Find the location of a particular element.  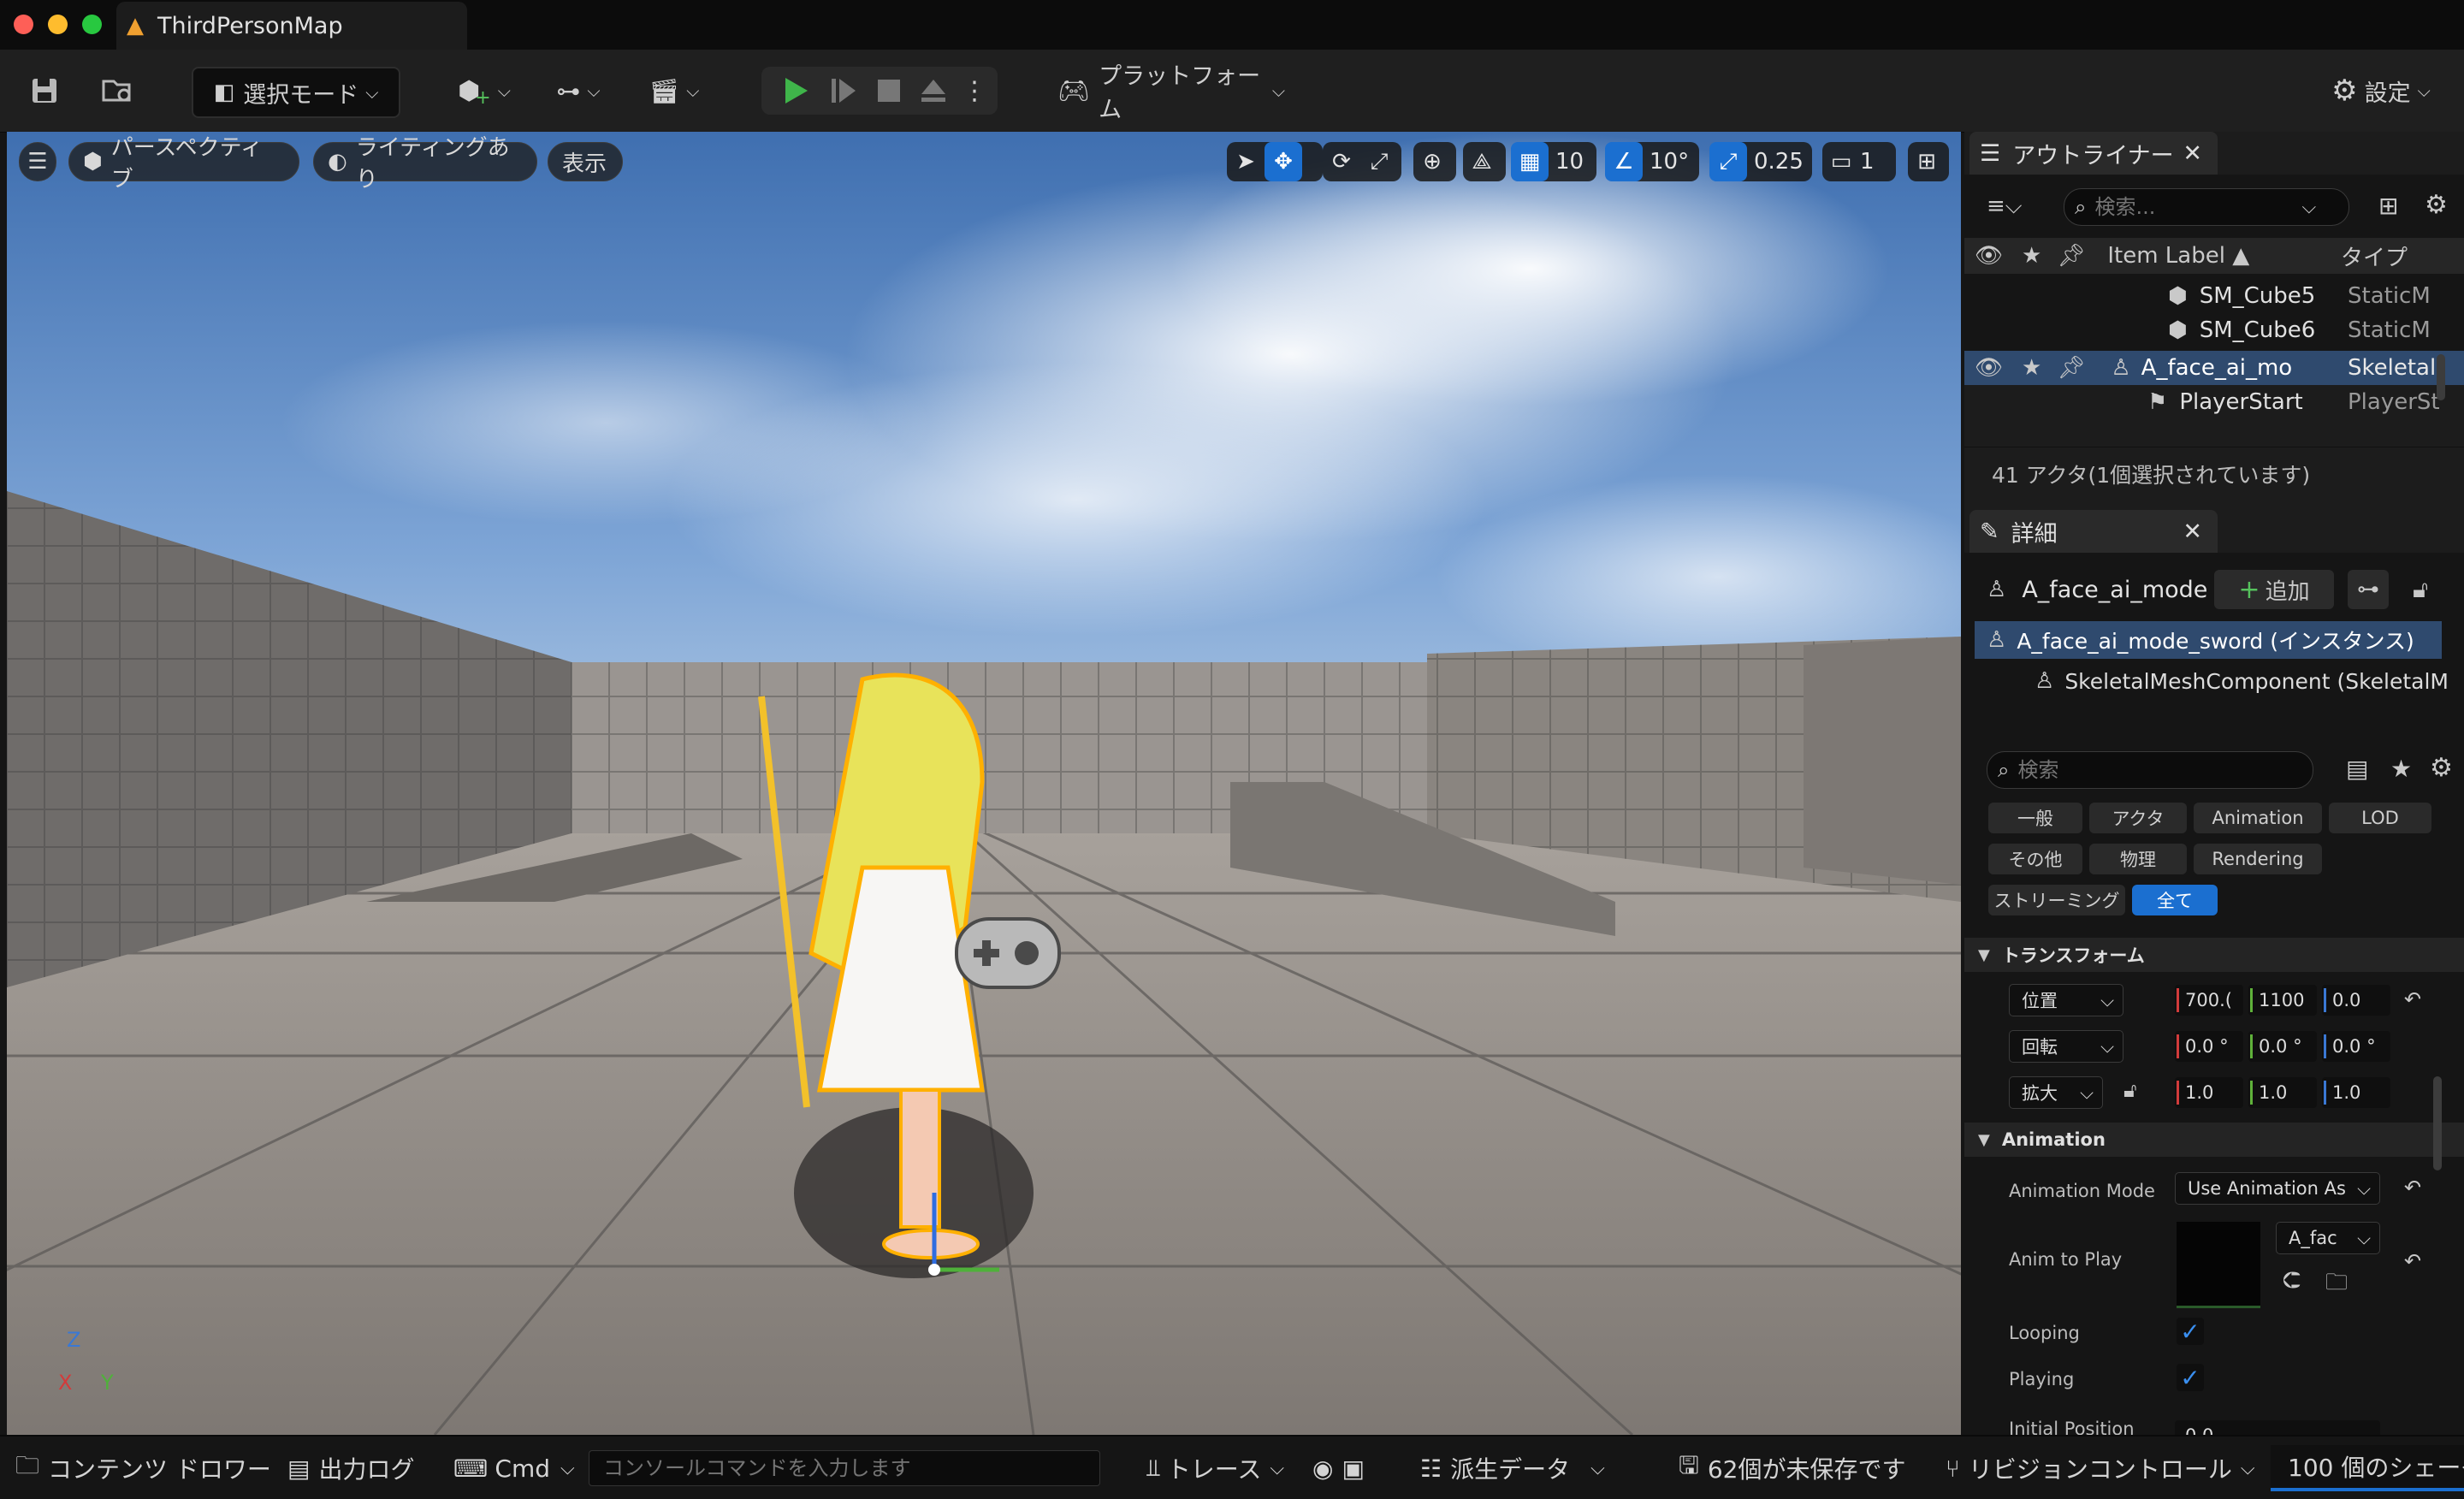

initial-position-input: 0.0 is located at coordinates (2277, 1427).